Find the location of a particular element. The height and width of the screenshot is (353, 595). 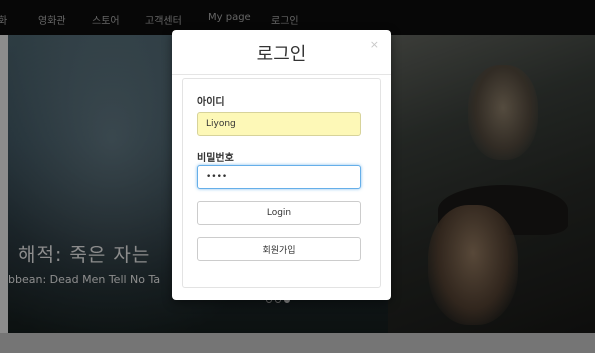

modal-title: 로그인 is located at coordinates (281, 54).